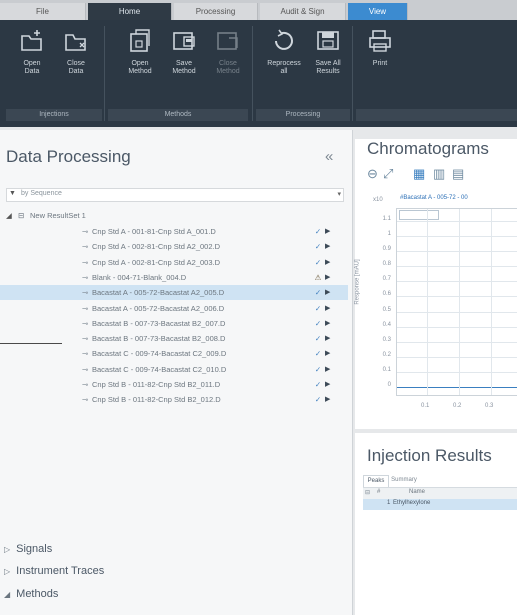 This screenshot has width=517, height=615. What do you see at coordinates (228, 52) in the screenshot?
I see `close-method-button: Close Method` at bounding box center [228, 52].